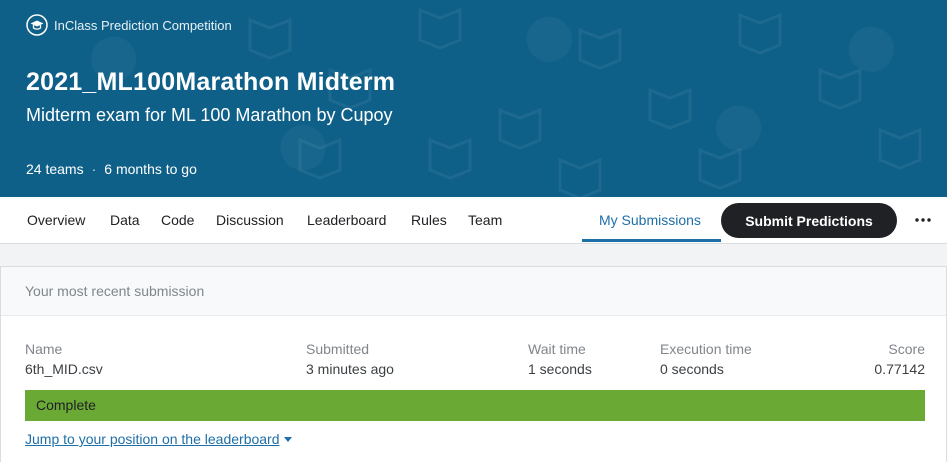 The height and width of the screenshot is (462, 947). Describe the element at coordinates (44, 349) in the screenshot. I see `name-label: Name` at that location.